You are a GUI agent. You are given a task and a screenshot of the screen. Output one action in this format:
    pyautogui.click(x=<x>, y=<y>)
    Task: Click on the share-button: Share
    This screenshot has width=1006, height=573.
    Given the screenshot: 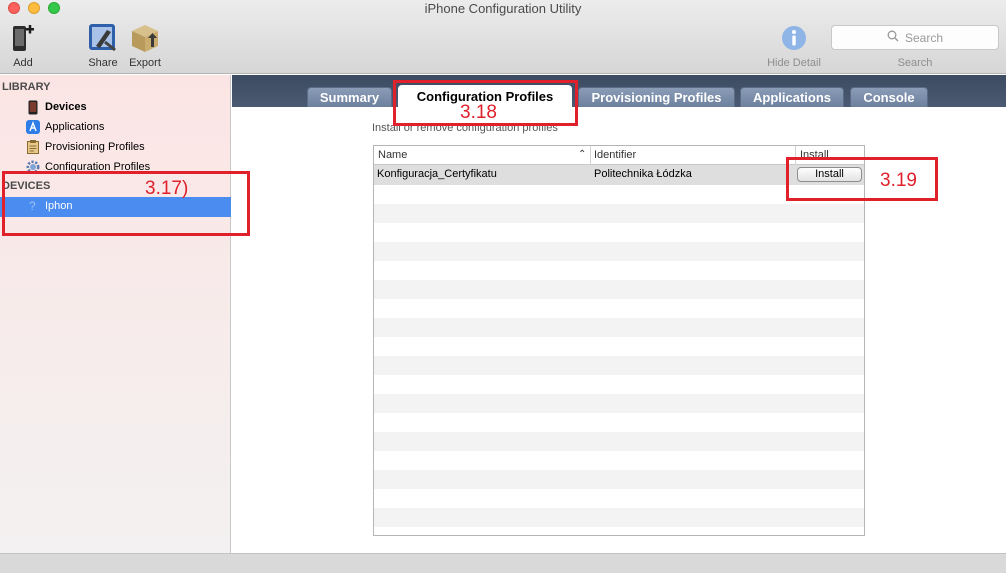 What is the action you would take?
    pyautogui.click(x=103, y=45)
    